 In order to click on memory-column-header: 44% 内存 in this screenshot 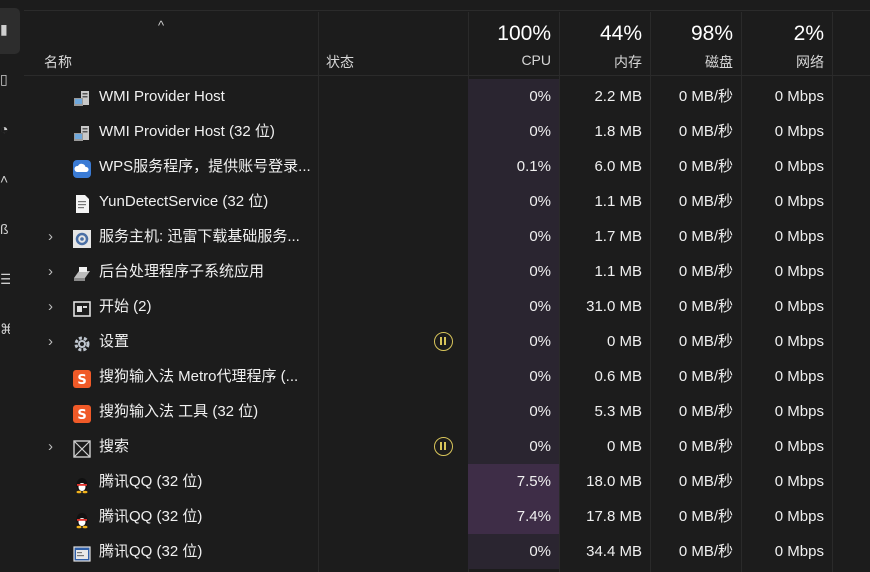, I will do `click(604, 43)`.